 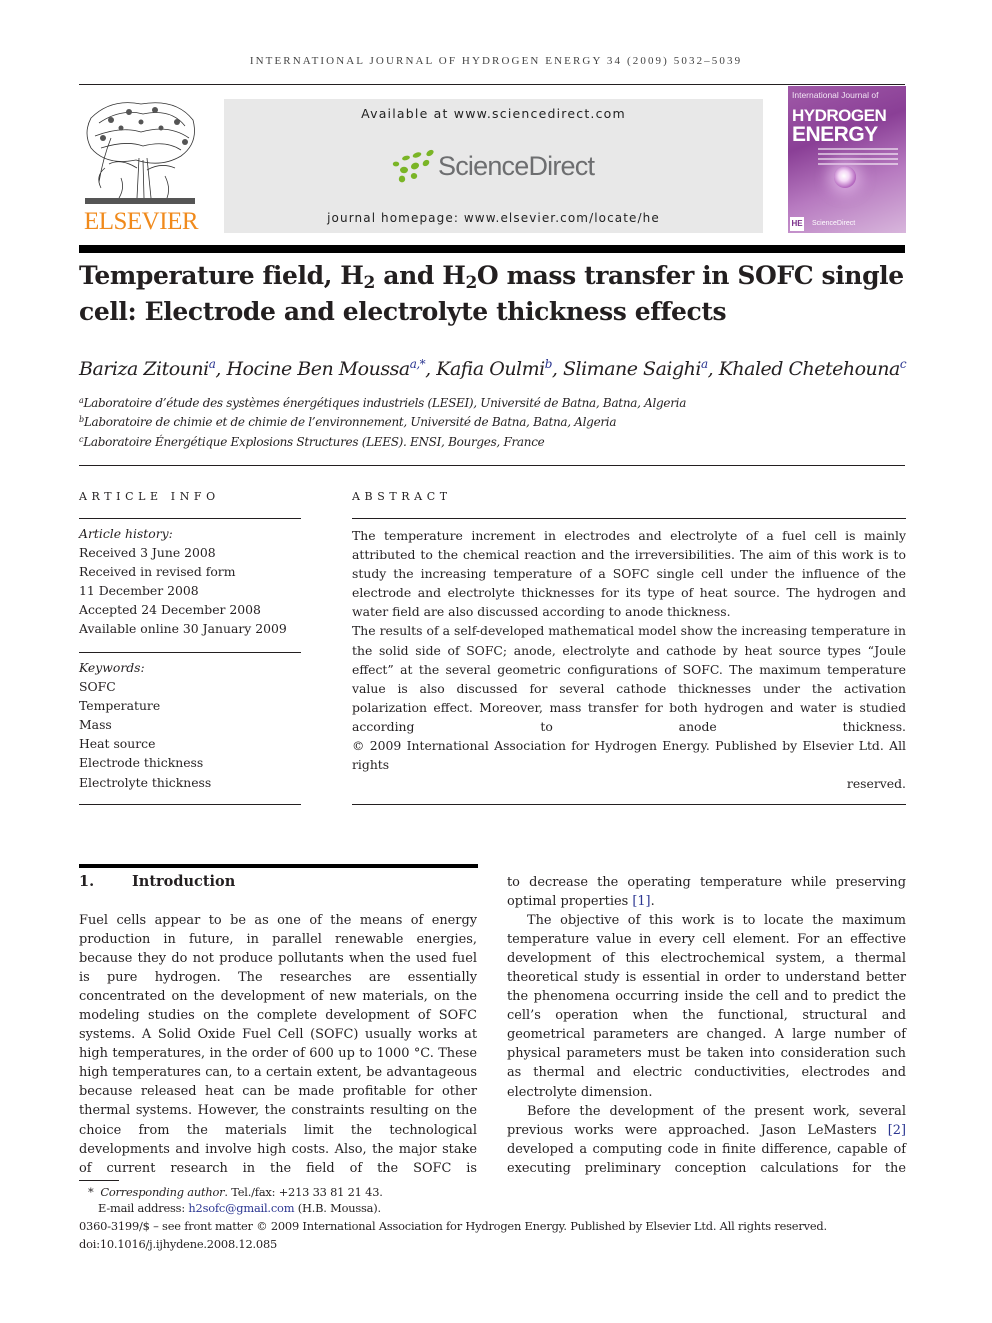 I want to click on elsevier-wordmark: ELSEVIER, so click(x=141, y=221).